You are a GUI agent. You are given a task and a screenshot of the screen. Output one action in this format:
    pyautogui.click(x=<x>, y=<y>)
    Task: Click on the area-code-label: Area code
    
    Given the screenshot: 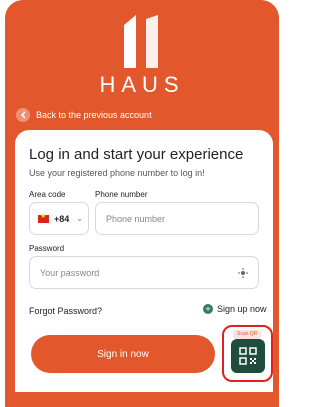 What is the action you would take?
    pyautogui.click(x=47, y=194)
    